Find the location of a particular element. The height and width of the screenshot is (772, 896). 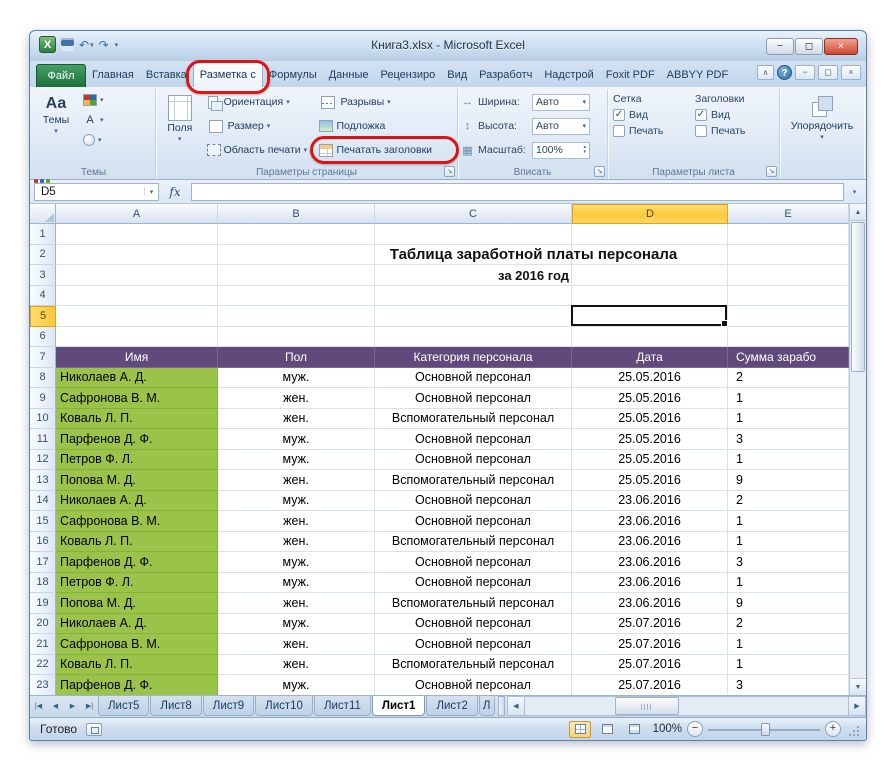

cell-E16: 1 is located at coordinates (788, 541).